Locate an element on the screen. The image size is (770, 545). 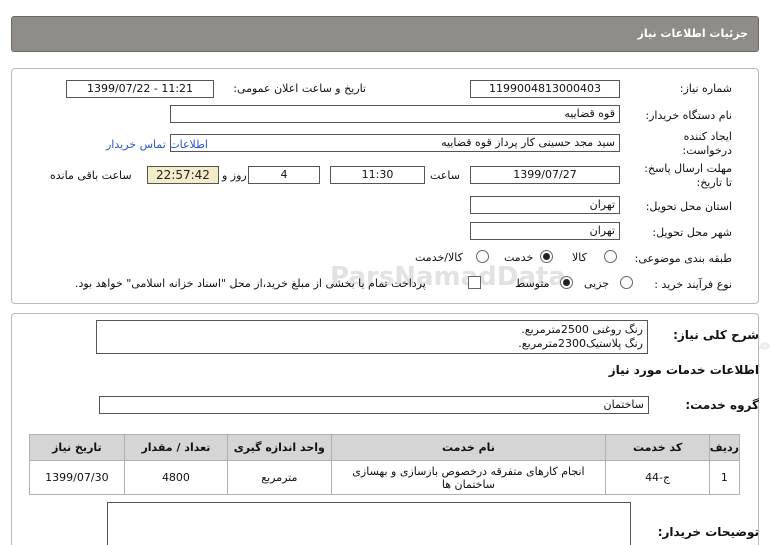
treasury-payment-checkbox is located at coordinates (474, 282).